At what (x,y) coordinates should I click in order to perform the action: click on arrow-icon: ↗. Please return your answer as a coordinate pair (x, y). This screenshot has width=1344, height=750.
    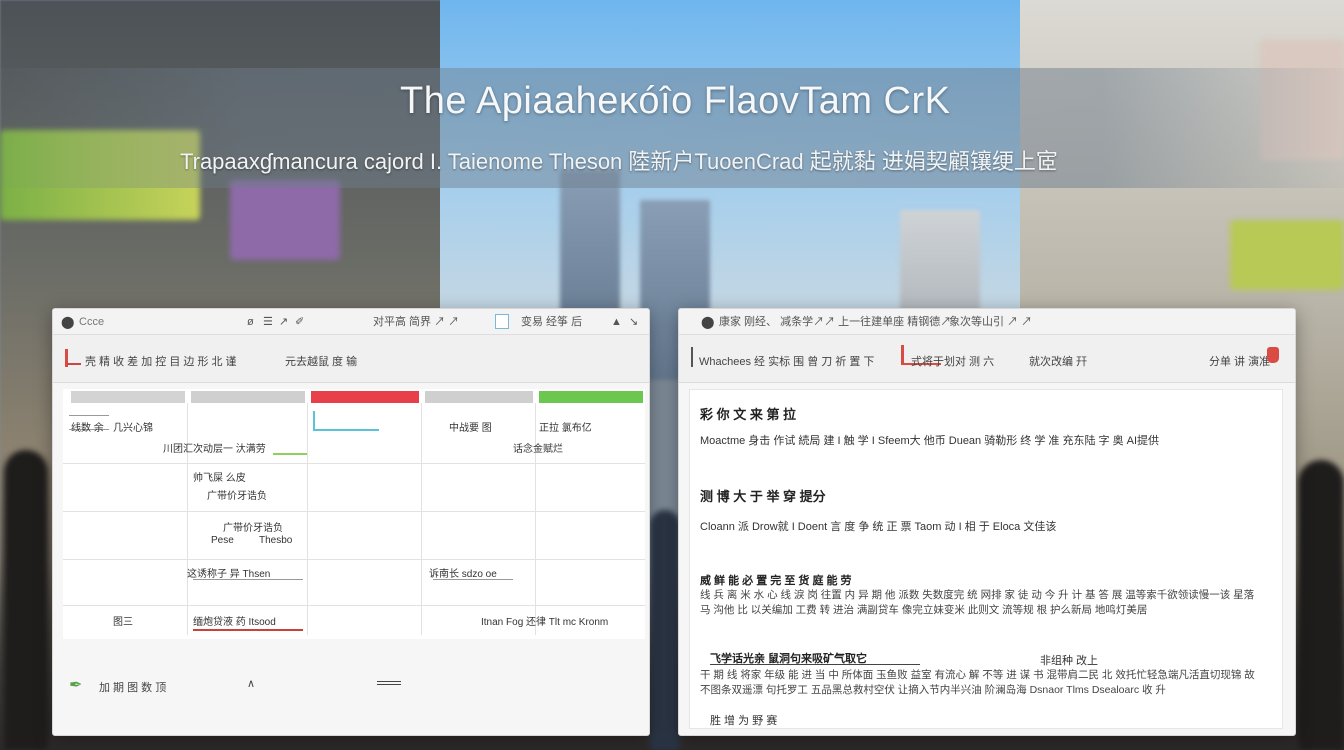
    Looking at the image, I should click on (283, 322).